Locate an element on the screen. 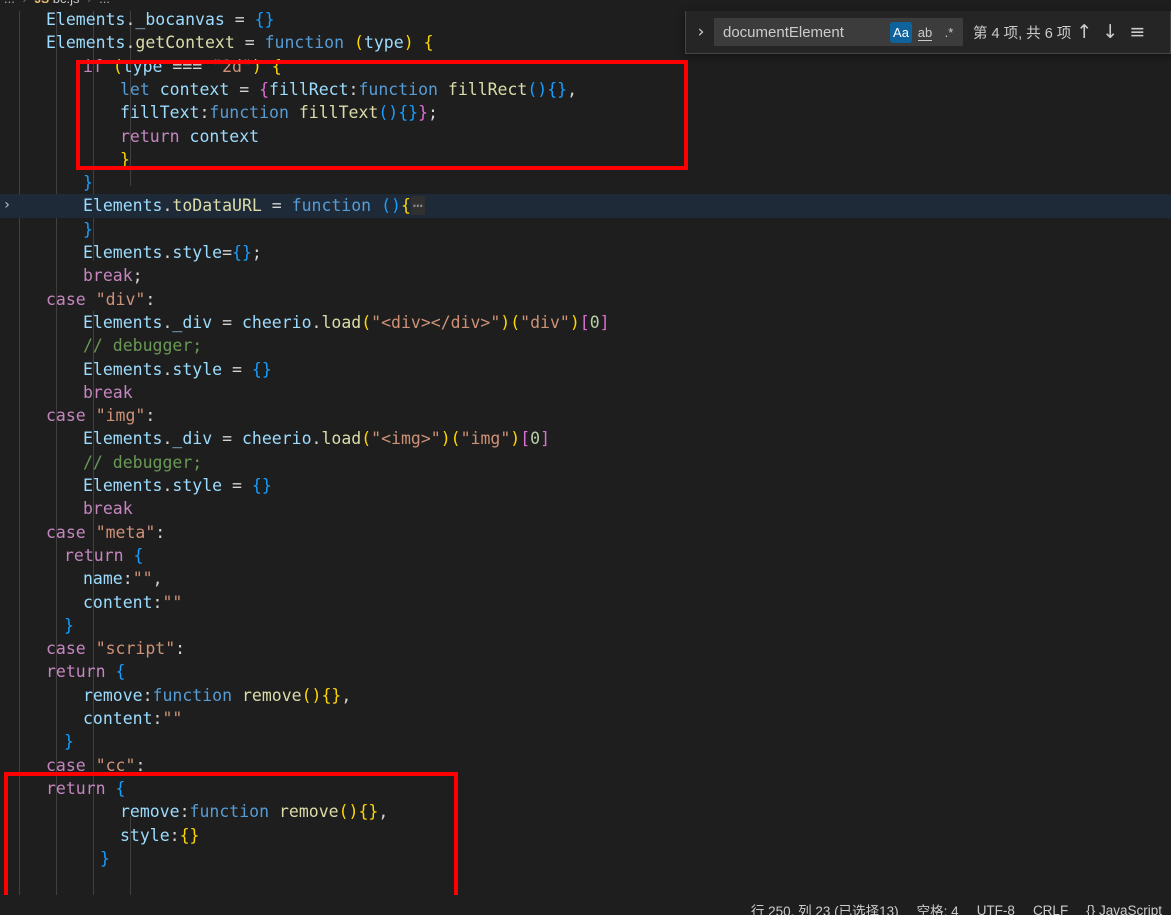 The width and height of the screenshot is (1171, 915). status-language-mode: {} JavaScript is located at coordinates (1124, 909).